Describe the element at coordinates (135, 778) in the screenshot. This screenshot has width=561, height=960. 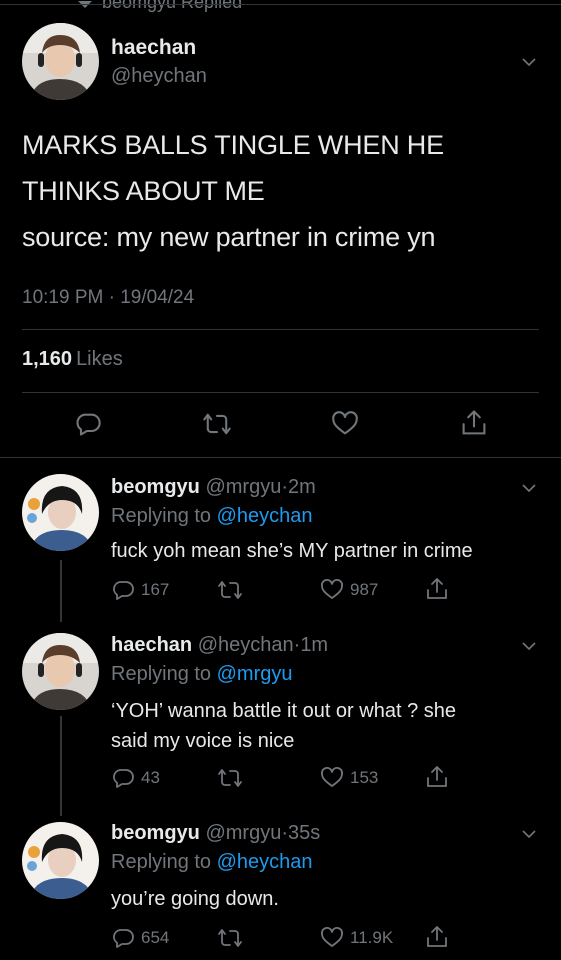
I see `reply-action: 43` at that location.